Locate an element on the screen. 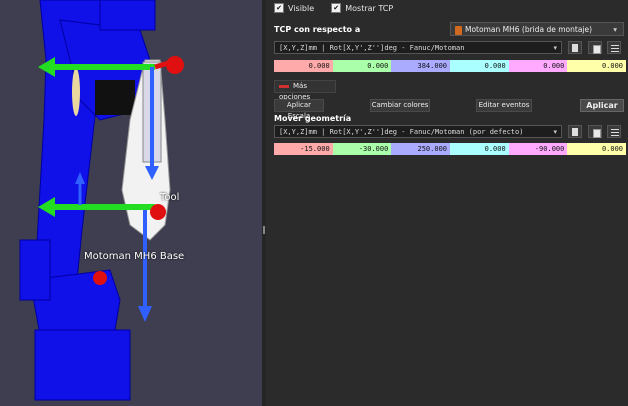 This screenshot has height=406, width=628. apply-button: Aplicar is located at coordinates (602, 105).